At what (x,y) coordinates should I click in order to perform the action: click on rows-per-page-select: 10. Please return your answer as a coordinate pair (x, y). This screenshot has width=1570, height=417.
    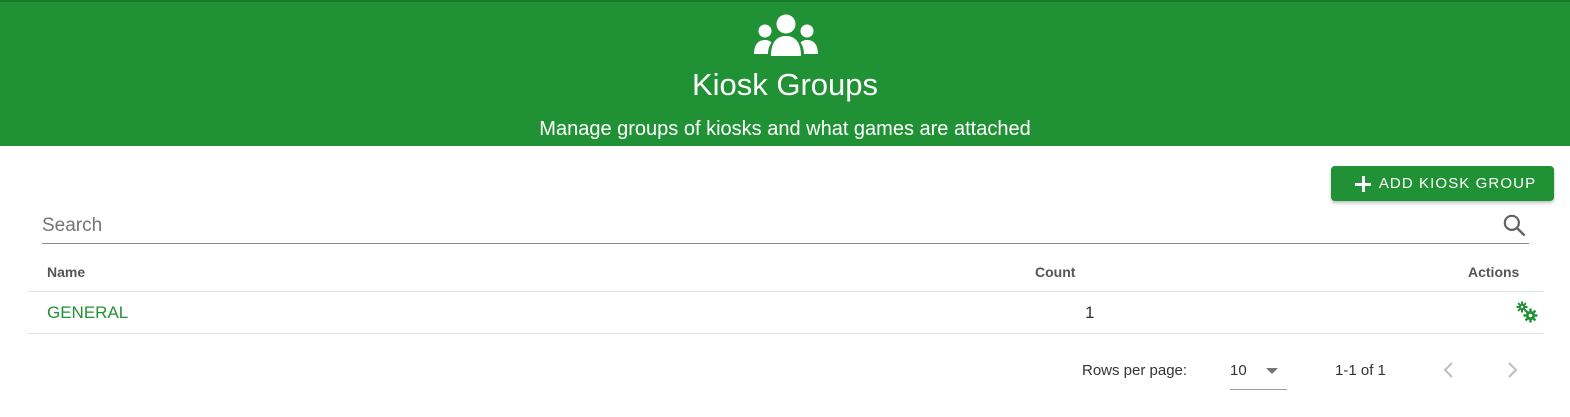
    Looking at the image, I should click on (1258, 372).